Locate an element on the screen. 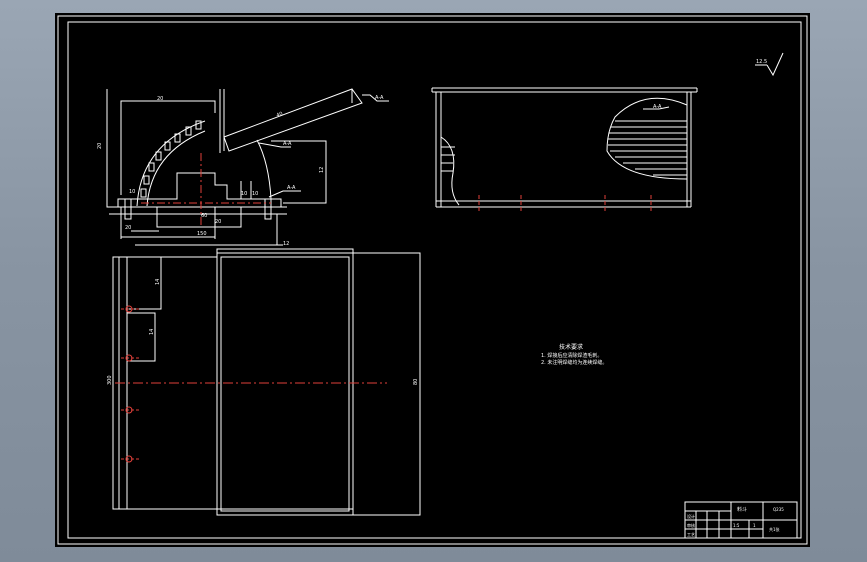  roughness-value: 12.5 is located at coordinates (761, 62).